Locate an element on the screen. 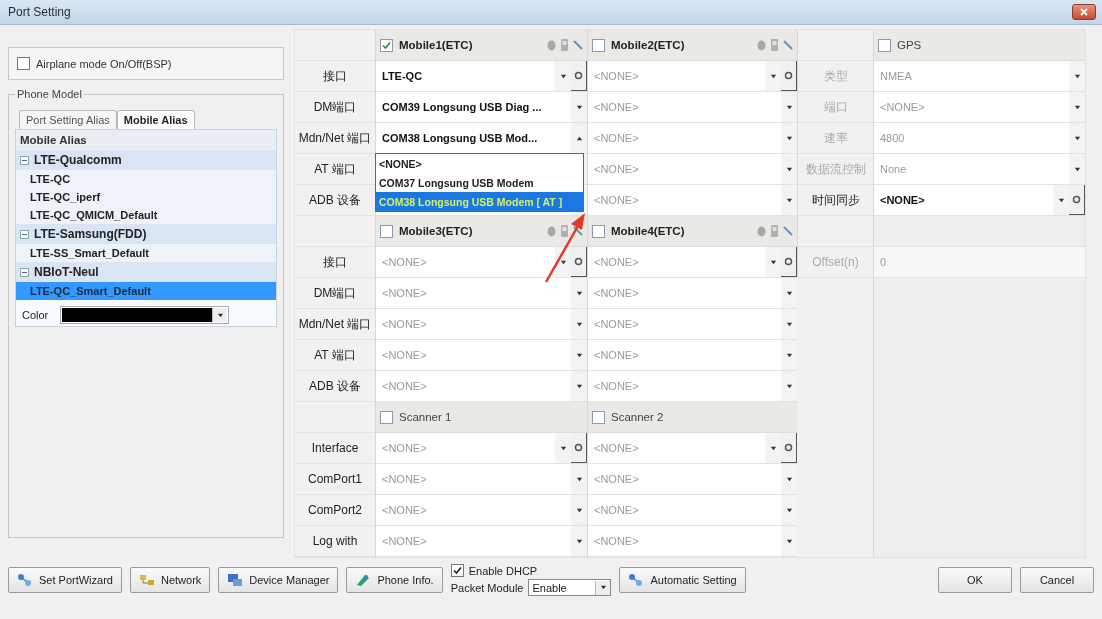  checkbox-label: Airplane mode On/Off(BSP) is located at coordinates (104, 63).